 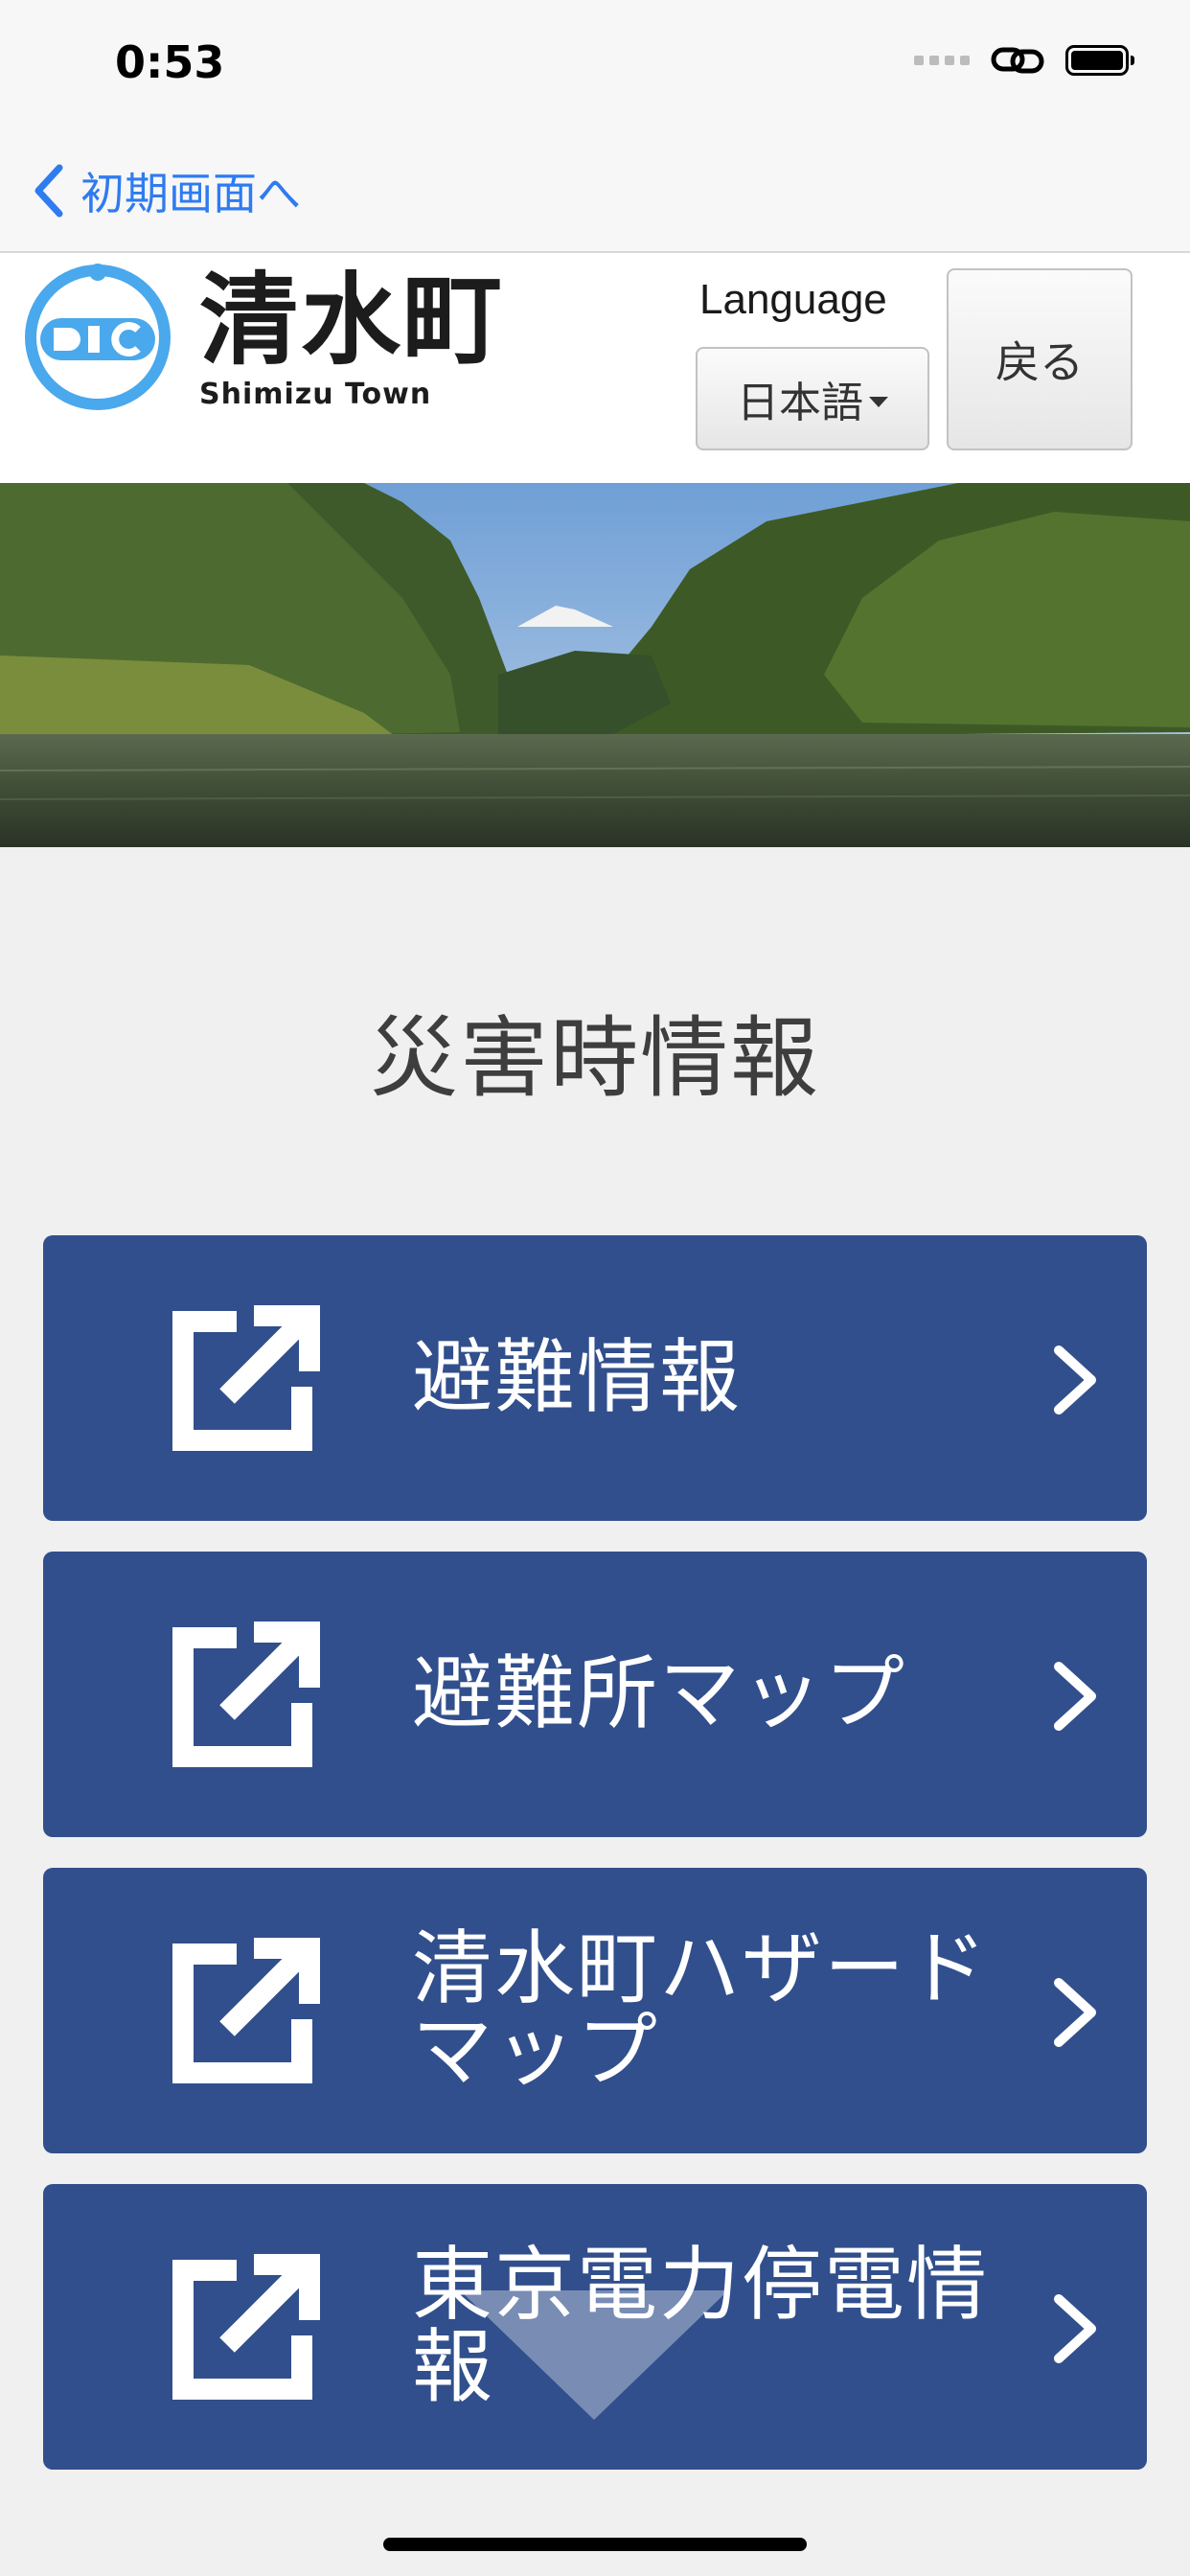 I want to click on home-indicator, so click(x=595, y=2544).